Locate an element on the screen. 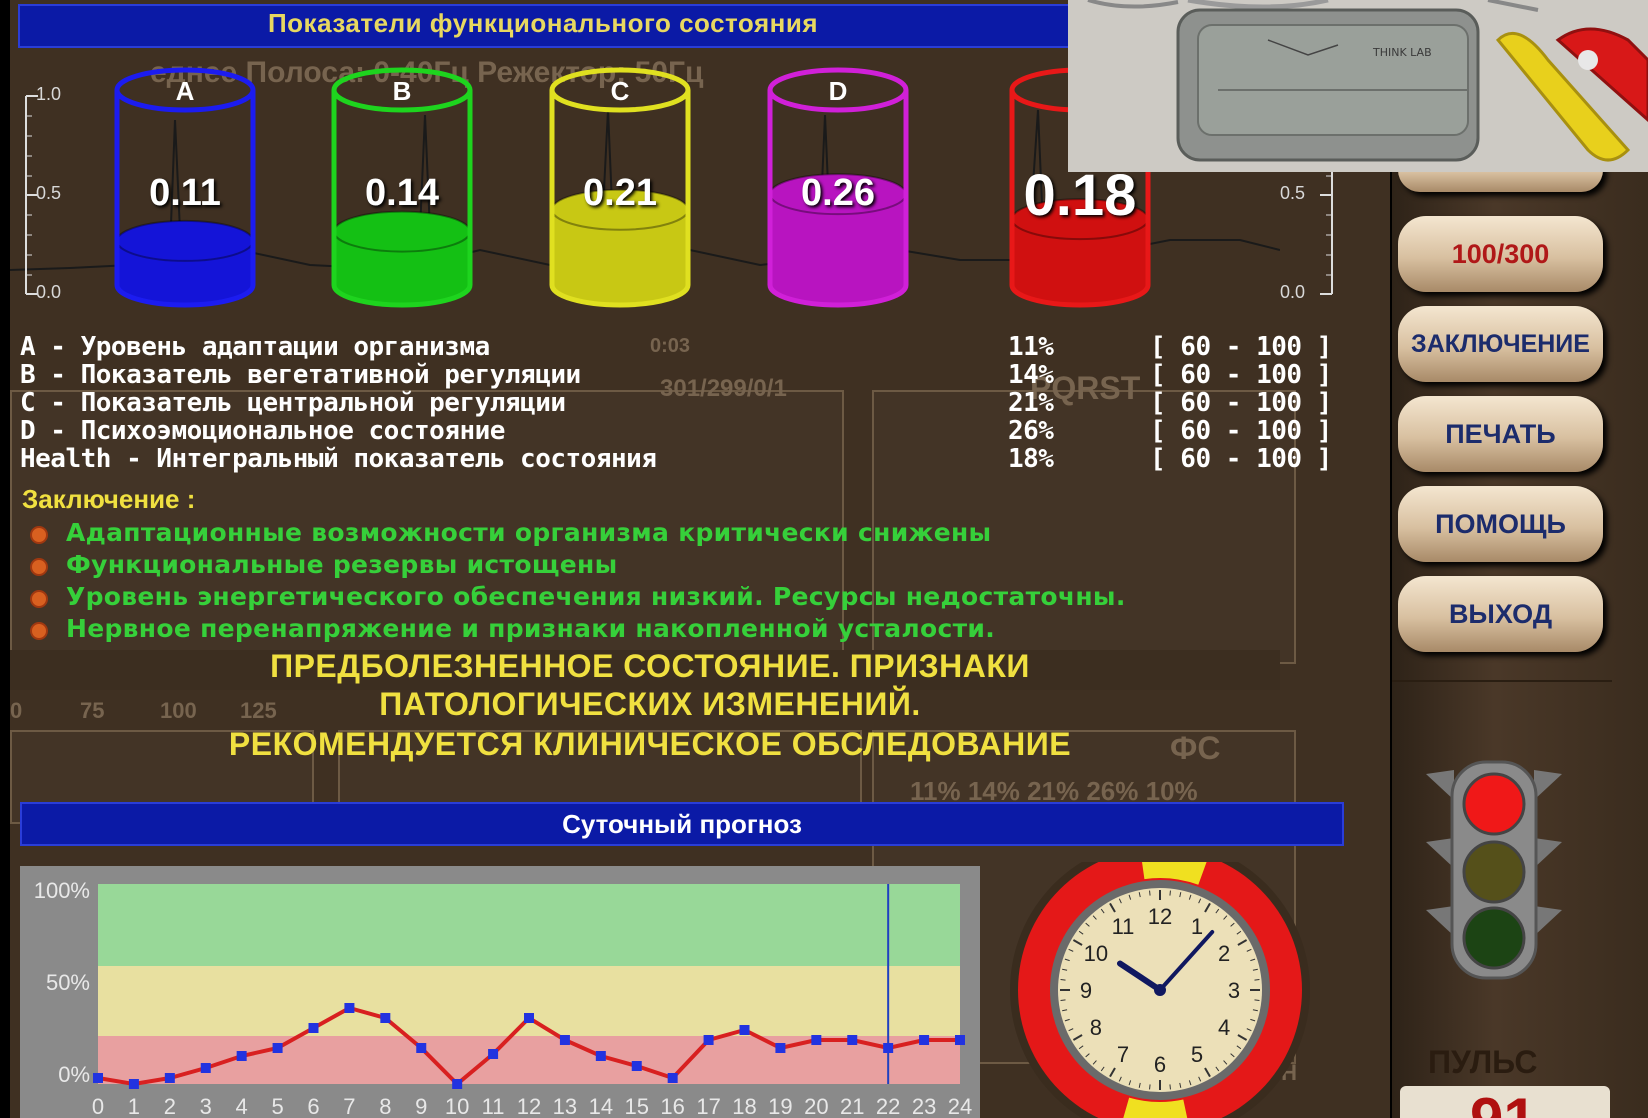 The image size is (1648, 1118). conclusion-heading: Заключение : is located at coordinates (109, 499).